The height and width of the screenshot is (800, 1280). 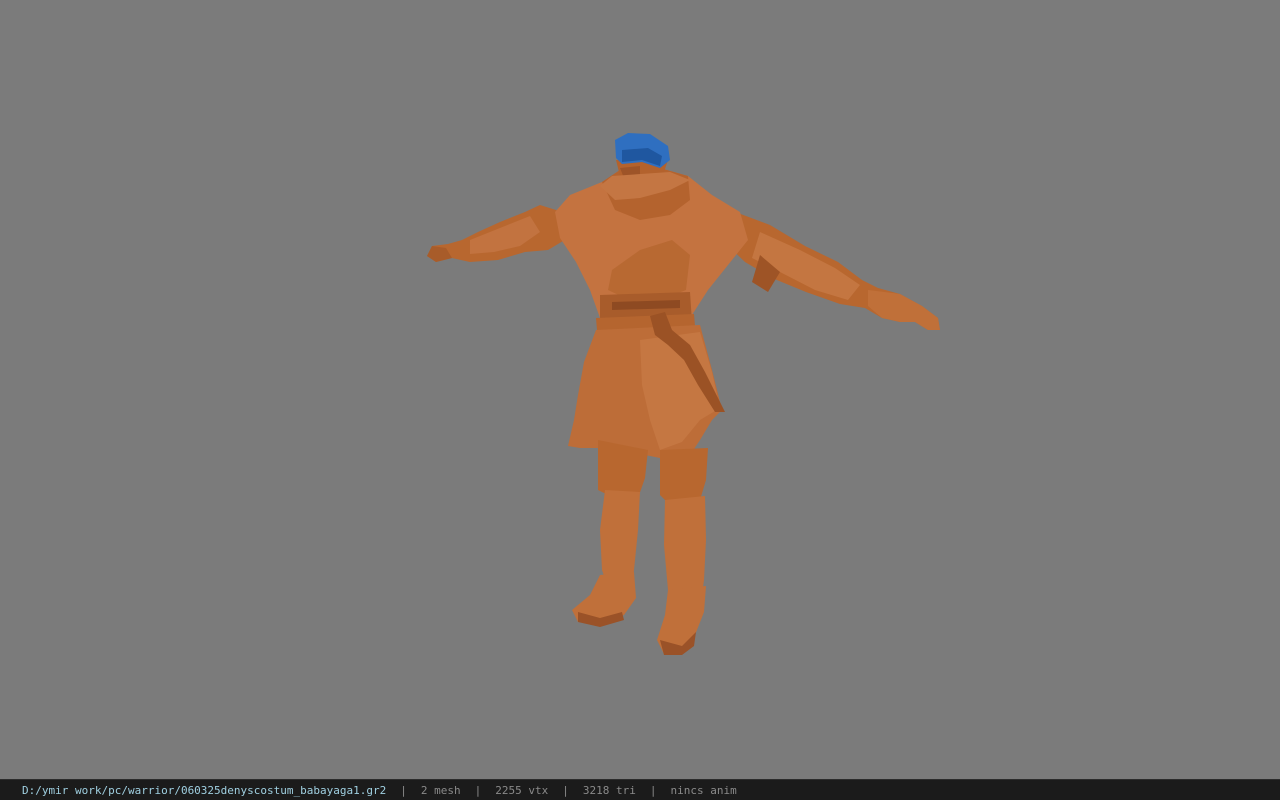 I want to click on skirt, so click(x=646, y=385).